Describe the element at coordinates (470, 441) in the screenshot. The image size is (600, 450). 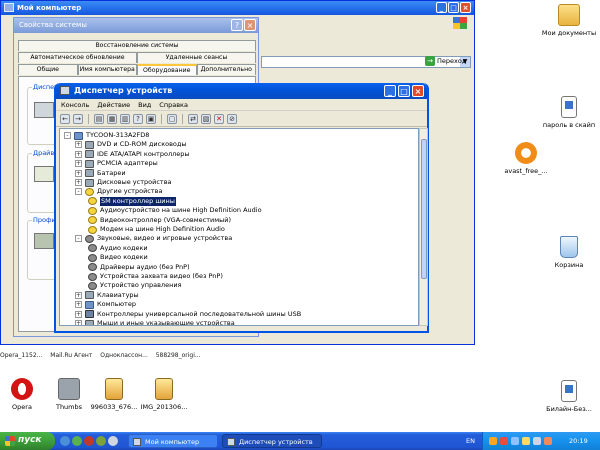
I see `language-indicator: EN` at that location.